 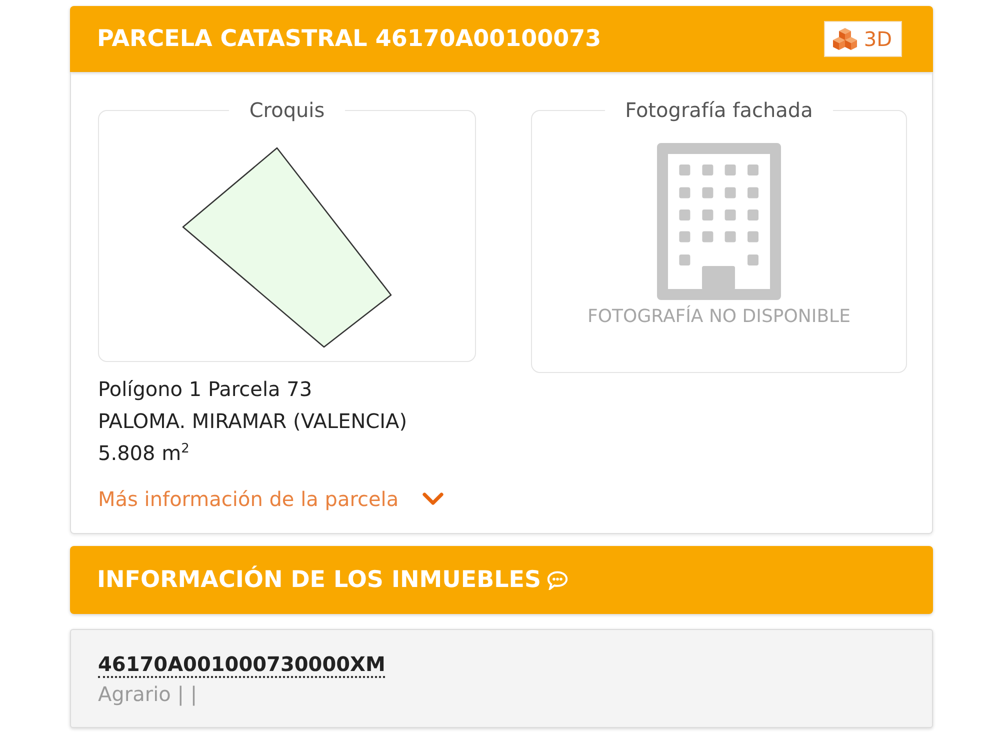 What do you see at coordinates (253, 421) in the screenshot?
I see `municipality-text: PALOMA. MIRAMAR (VALENCIA)` at bounding box center [253, 421].